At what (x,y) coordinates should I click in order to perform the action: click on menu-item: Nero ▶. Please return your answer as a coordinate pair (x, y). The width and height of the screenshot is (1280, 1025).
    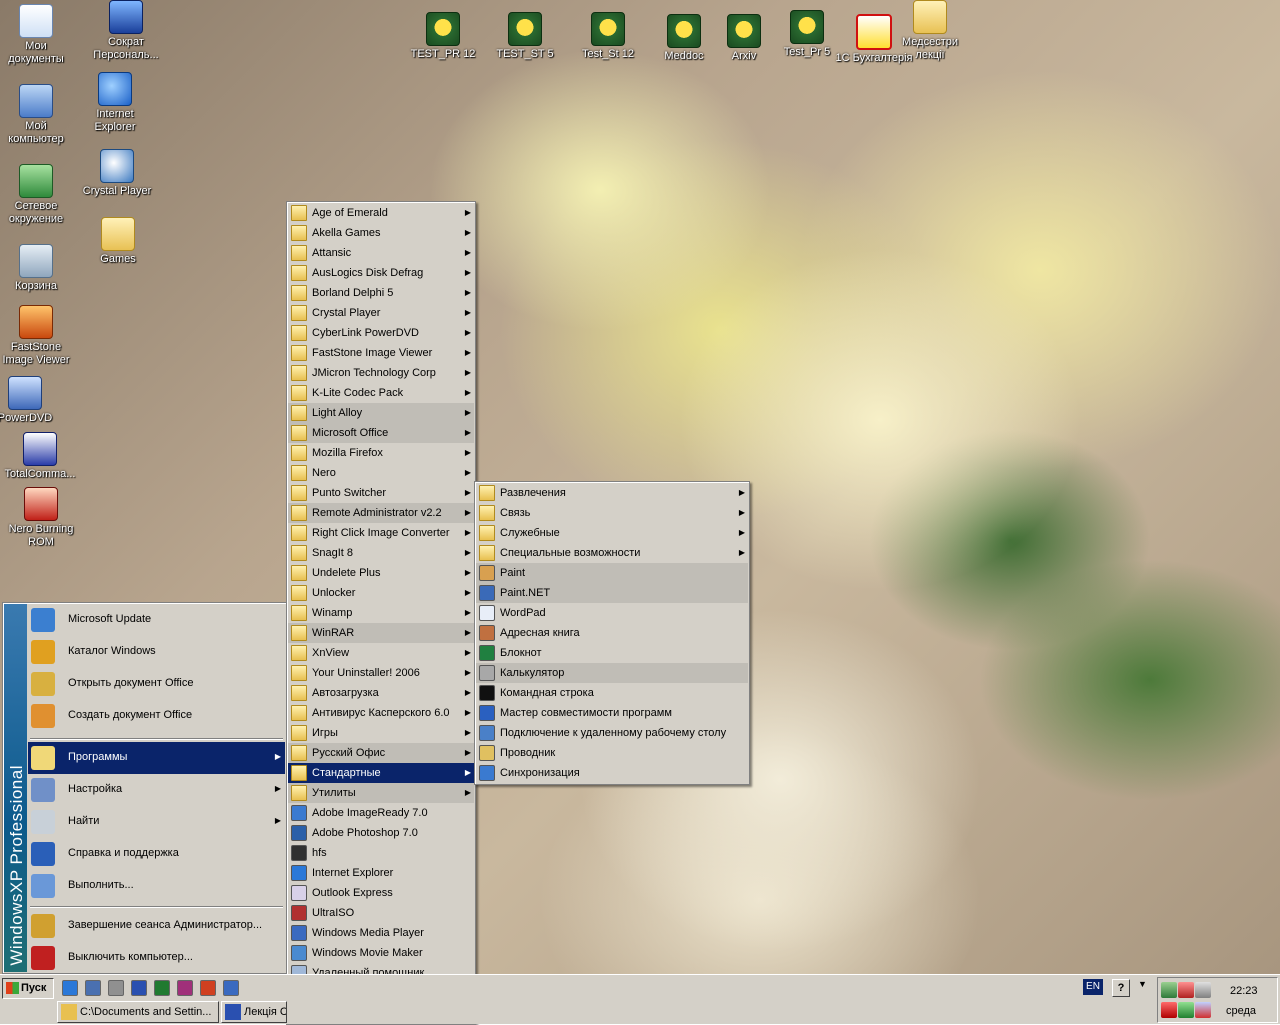
    Looking at the image, I should click on (381, 473).